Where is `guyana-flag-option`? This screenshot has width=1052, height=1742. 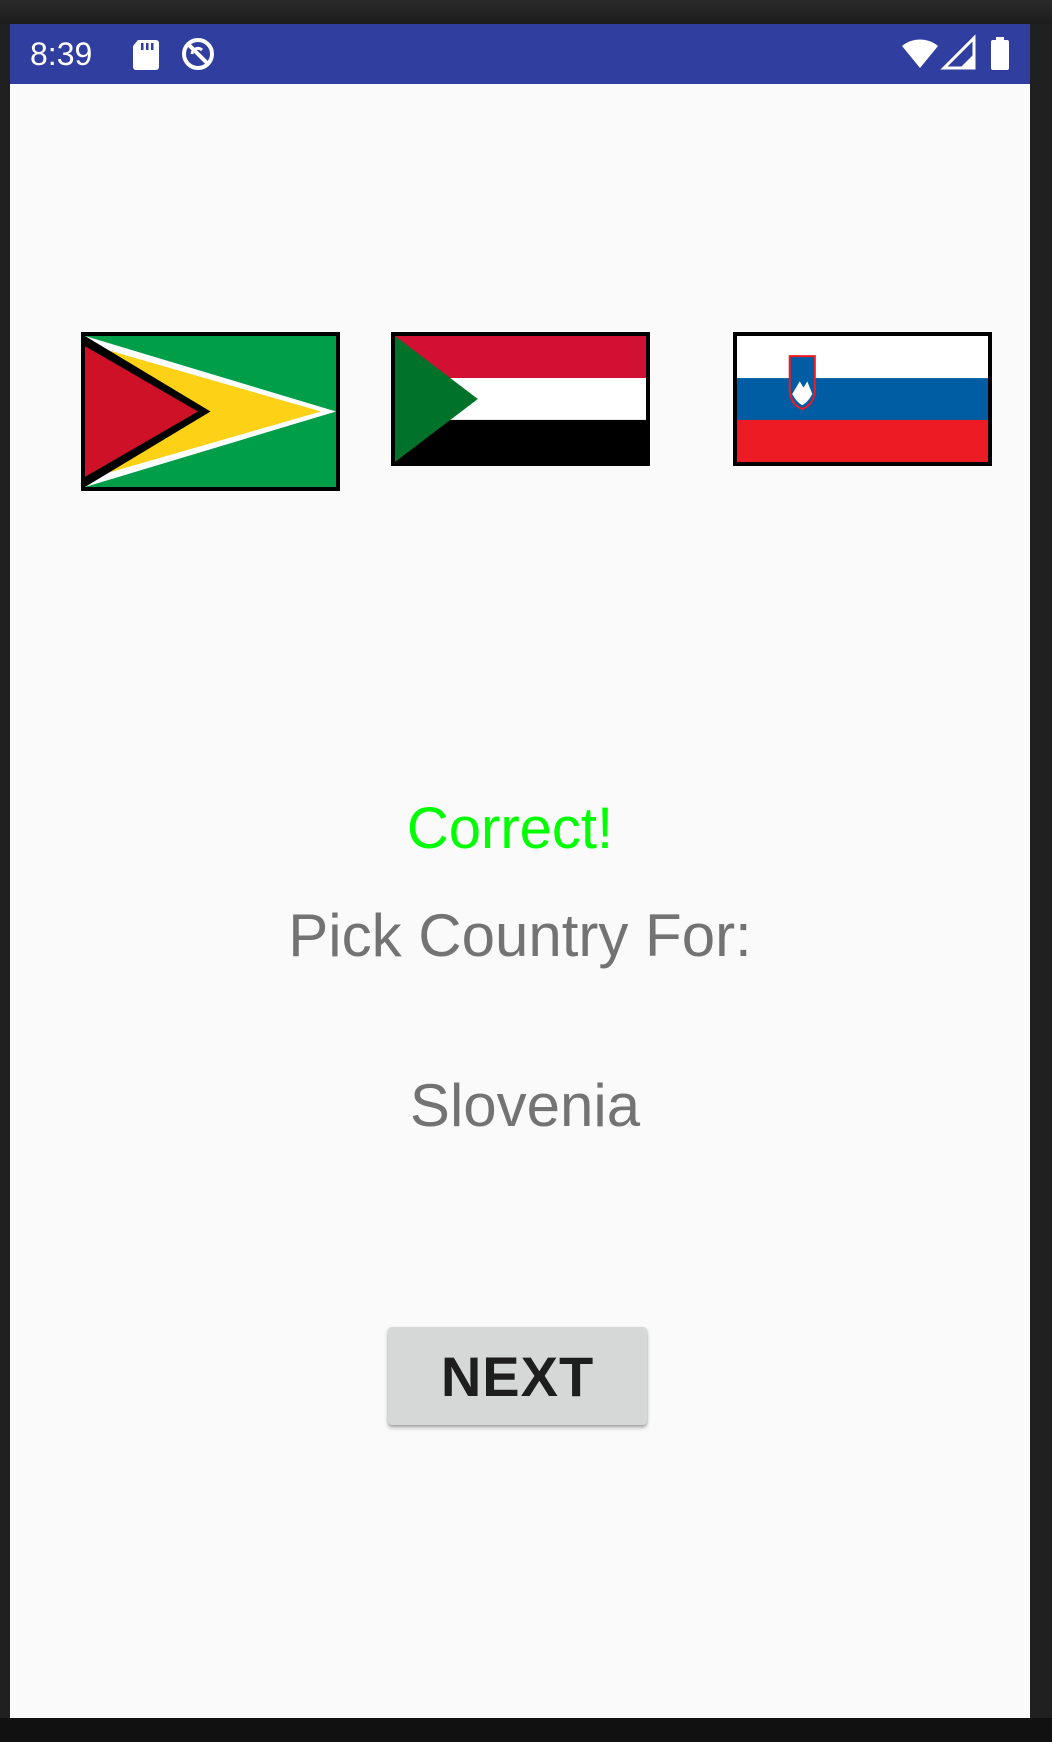 guyana-flag-option is located at coordinates (210, 411).